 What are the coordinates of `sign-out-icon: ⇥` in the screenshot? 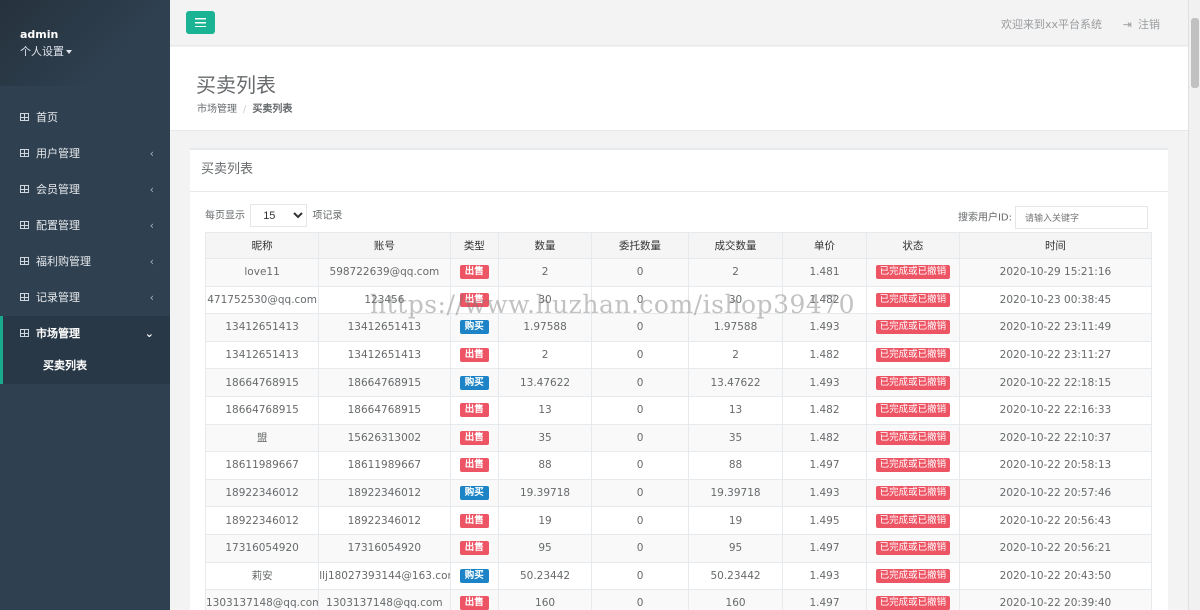 It's located at (1127, 24).